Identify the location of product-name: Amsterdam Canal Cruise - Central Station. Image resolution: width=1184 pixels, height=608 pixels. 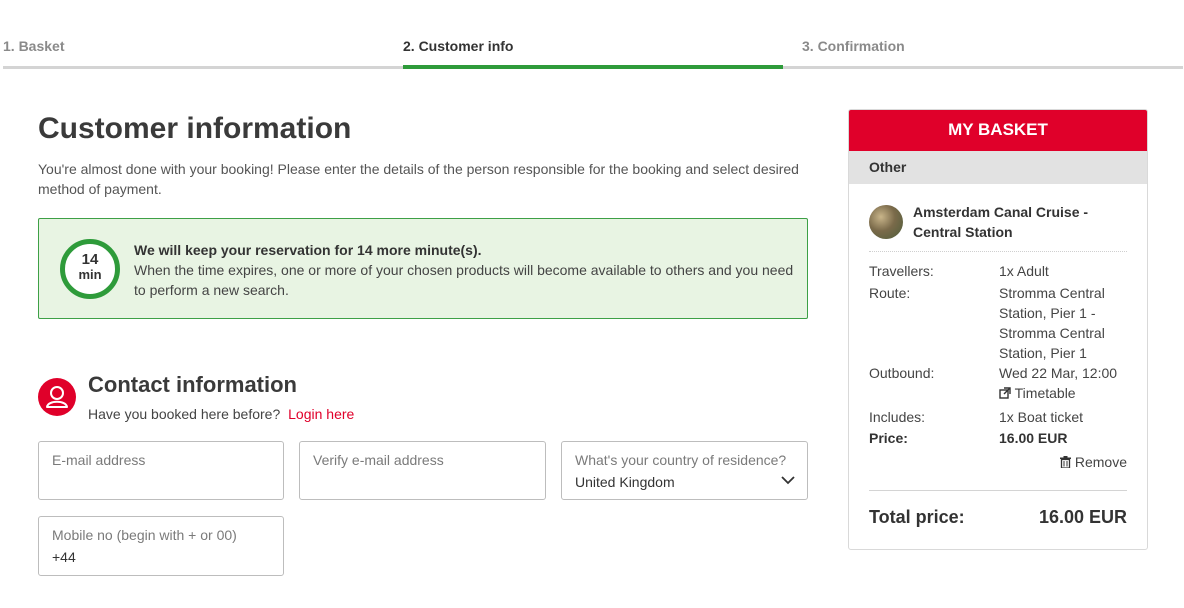
(1001, 222).